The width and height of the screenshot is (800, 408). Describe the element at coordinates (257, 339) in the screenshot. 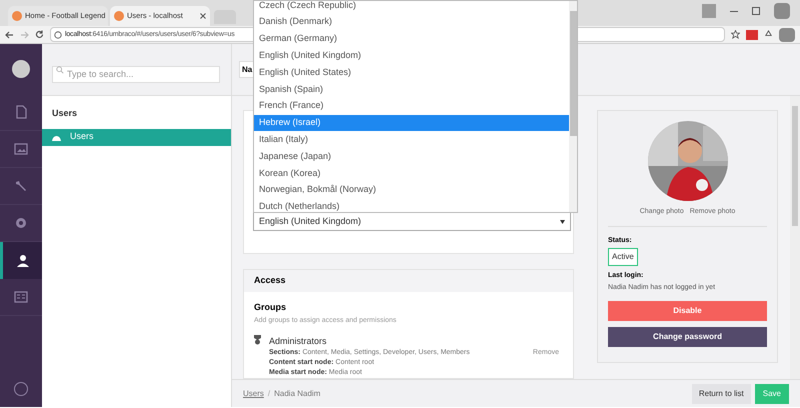

I see `medal-icon` at that location.